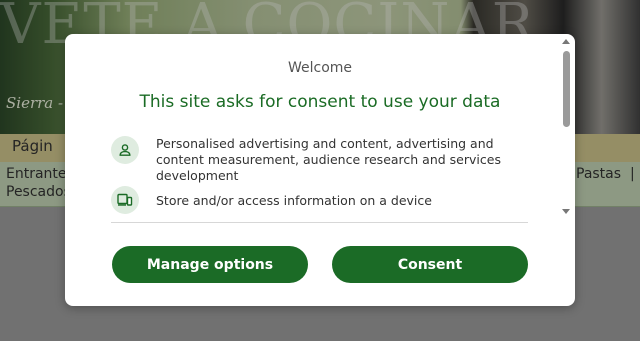 This screenshot has height=341, width=640. What do you see at coordinates (566, 41) in the screenshot?
I see `scroll-up-arrow-icon` at bounding box center [566, 41].